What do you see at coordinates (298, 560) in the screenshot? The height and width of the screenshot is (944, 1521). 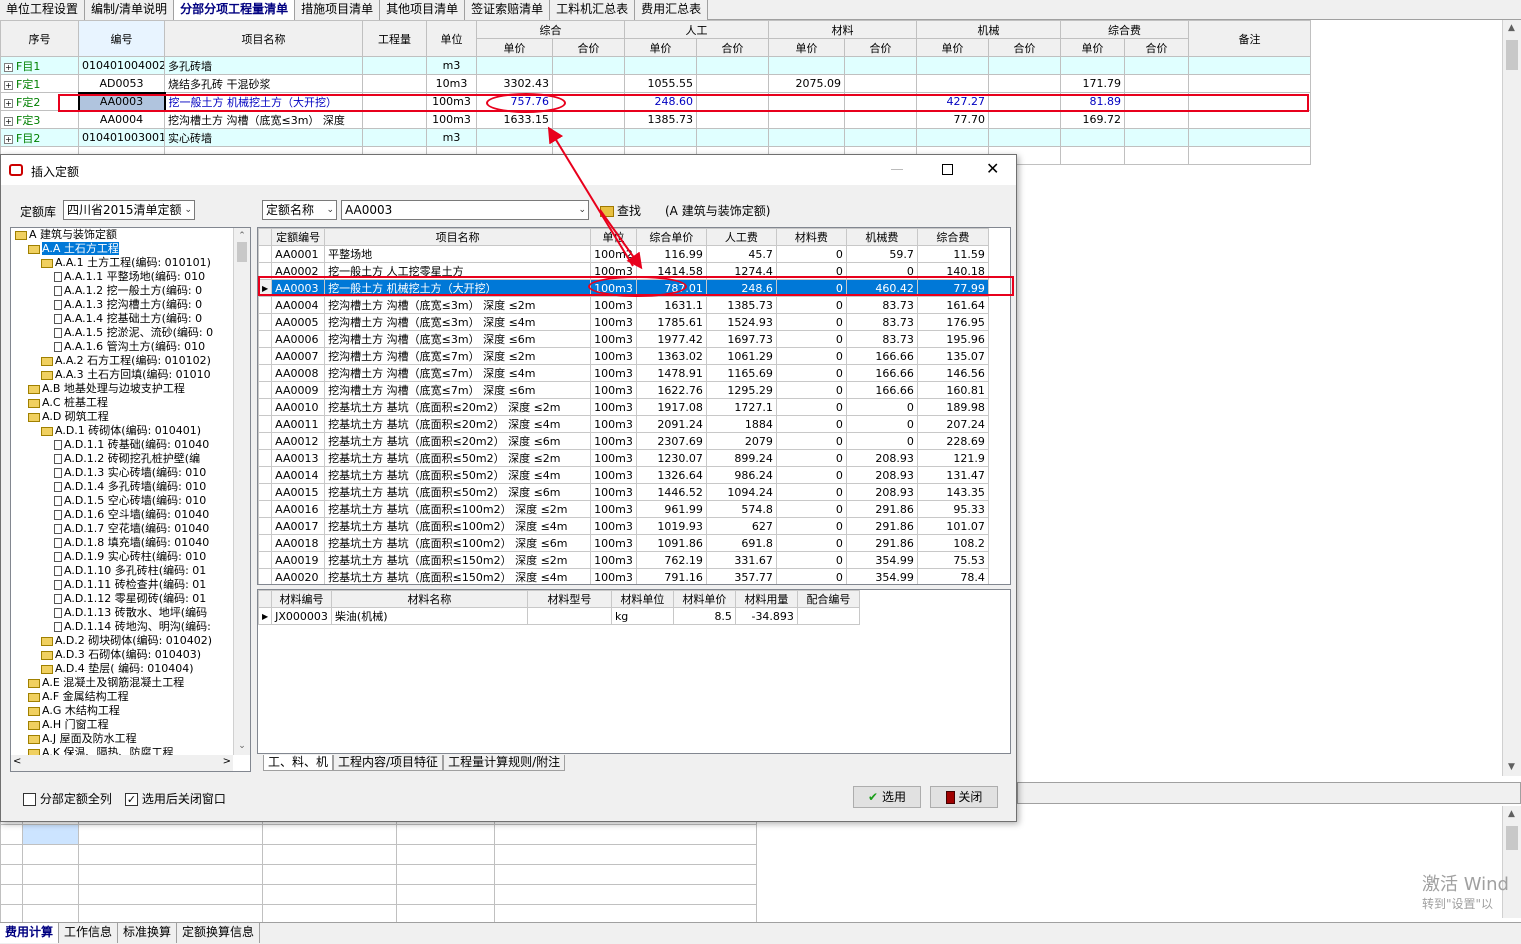 I see `grid-cell: AA0019` at bounding box center [298, 560].